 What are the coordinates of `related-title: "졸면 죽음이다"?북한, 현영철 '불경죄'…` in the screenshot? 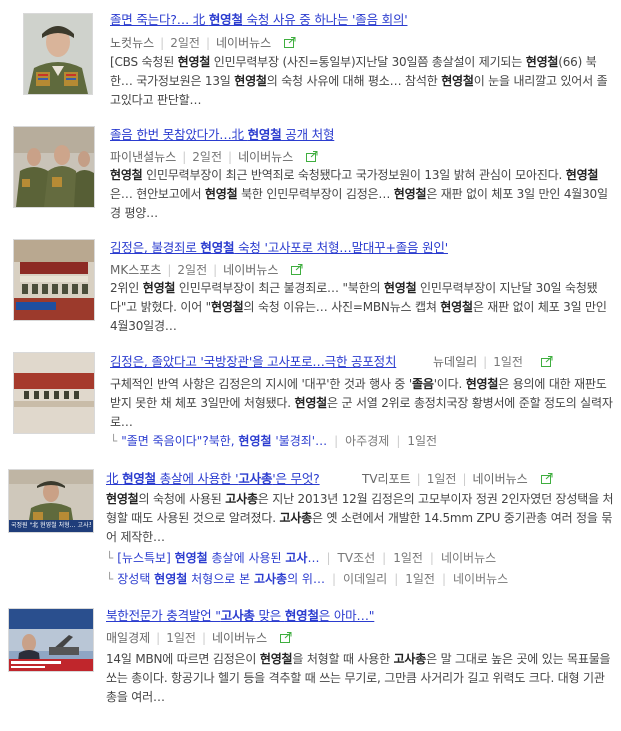 It's located at (224, 441).